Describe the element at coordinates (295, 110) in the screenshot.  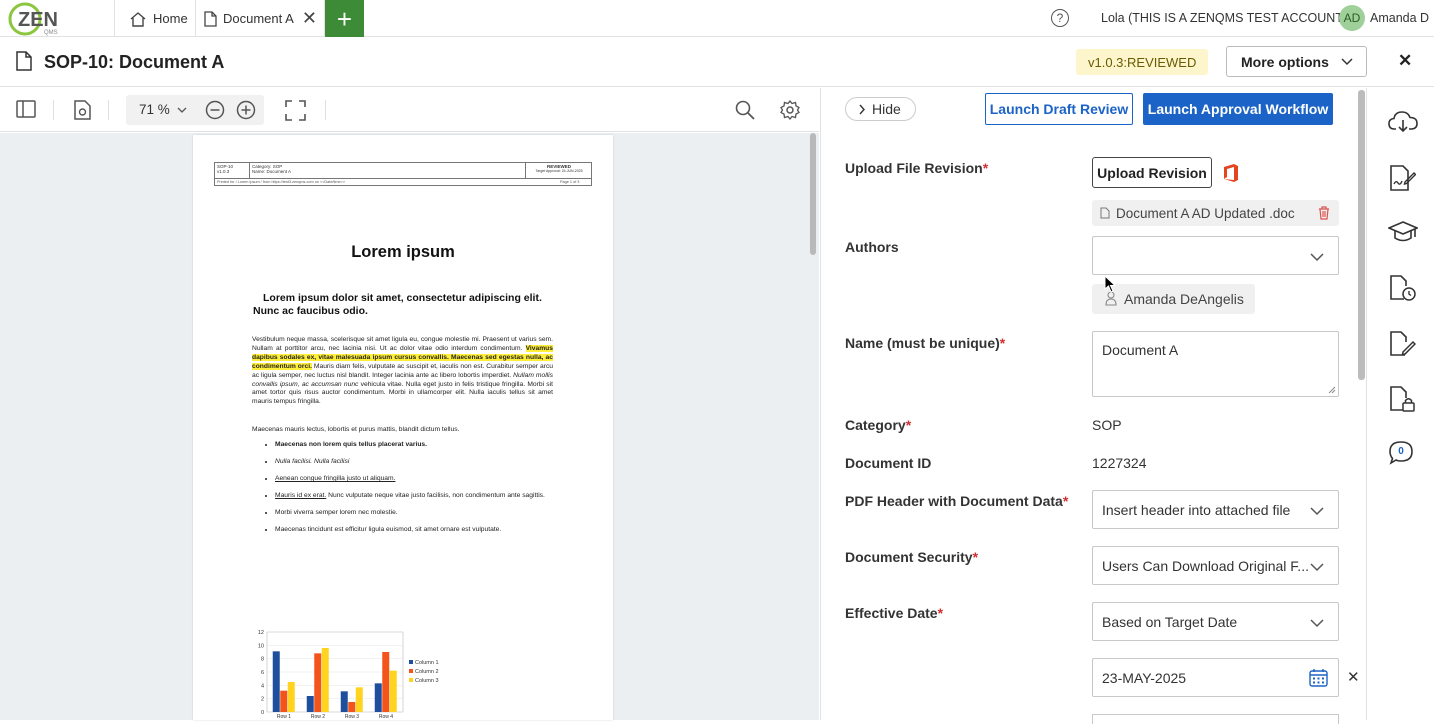
I see `fullscreen-icon` at that location.